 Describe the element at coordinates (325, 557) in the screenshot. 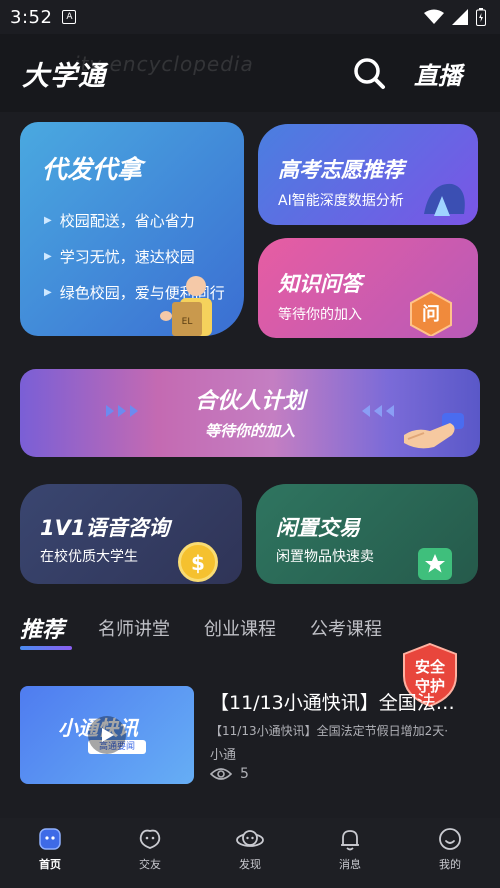

I see `card-trade-subtitle: 闲置物品快速卖` at that location.